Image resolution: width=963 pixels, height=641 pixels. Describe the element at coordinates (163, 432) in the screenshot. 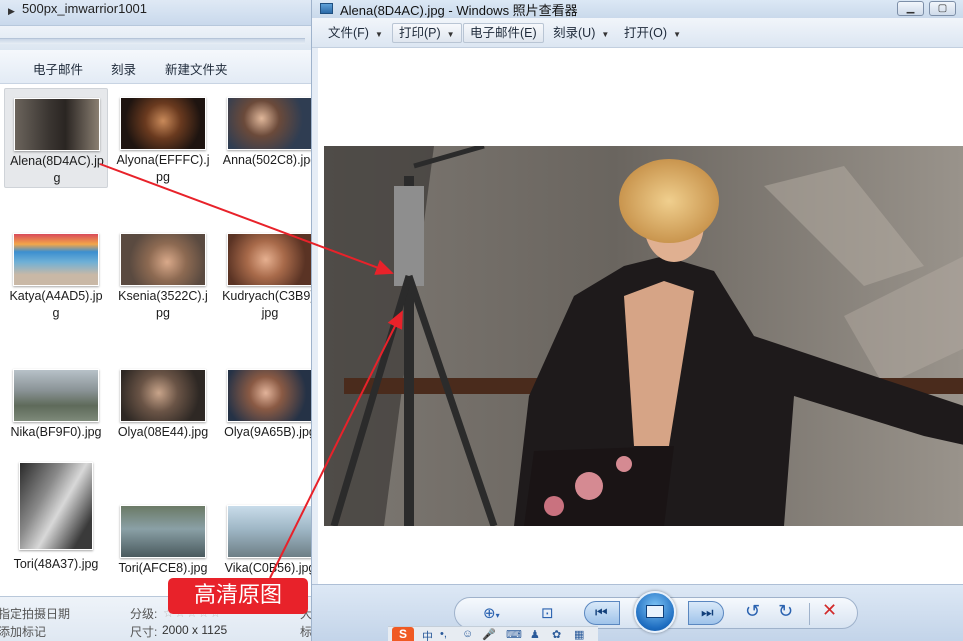

I see `file-name: Olya(08E44).jpg` at that location.